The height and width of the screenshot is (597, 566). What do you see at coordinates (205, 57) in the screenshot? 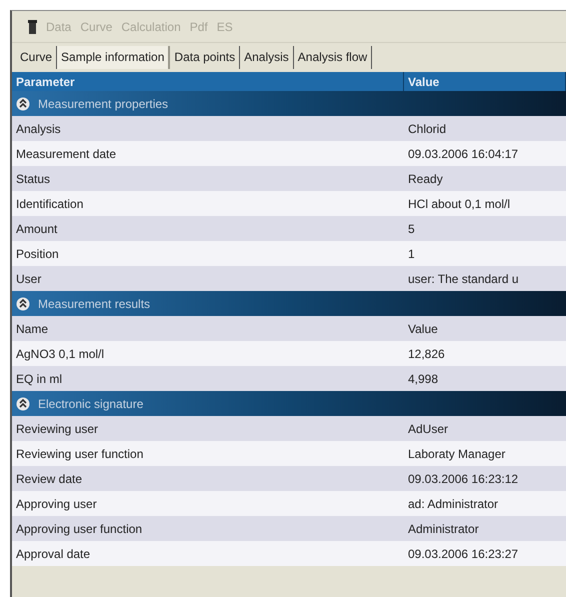
I see `tab: Data points` at bounding box center [205, 57].